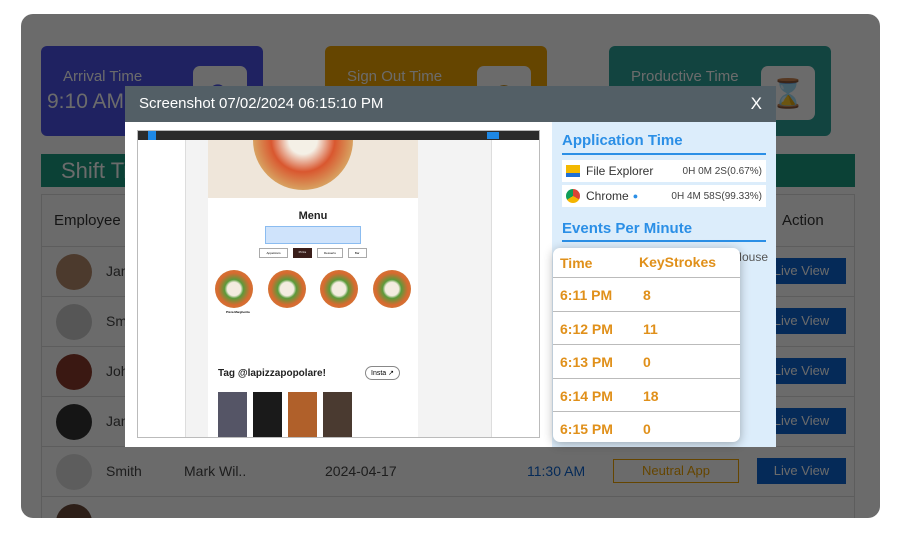 The height and width of the screenshot is (534, 900). Describe the element at coordinates (573, 171) in the screenshot. I see `folder-icon` at that location.